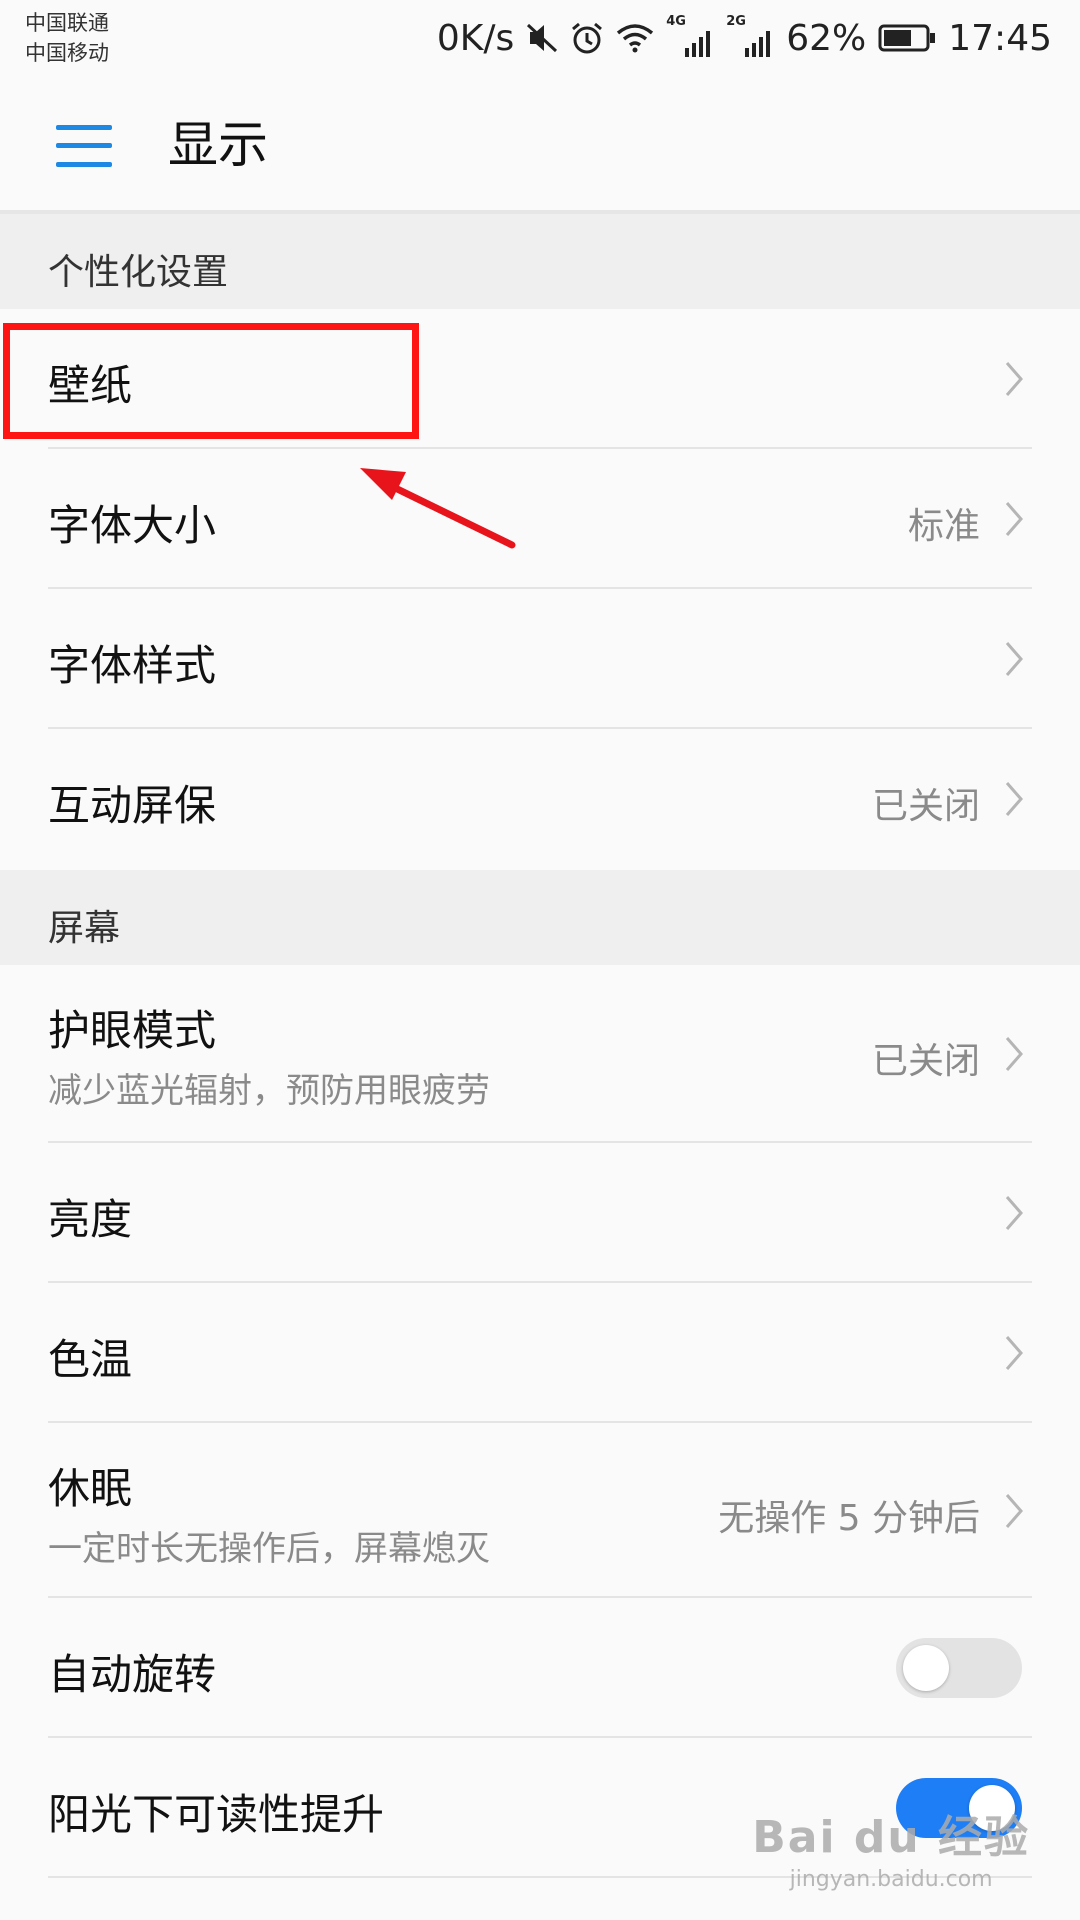  What do you see at coordinates (132, 1030) in the screenshot?
I see `item-title: 护眼模式` at bounding box center [132, 1030].